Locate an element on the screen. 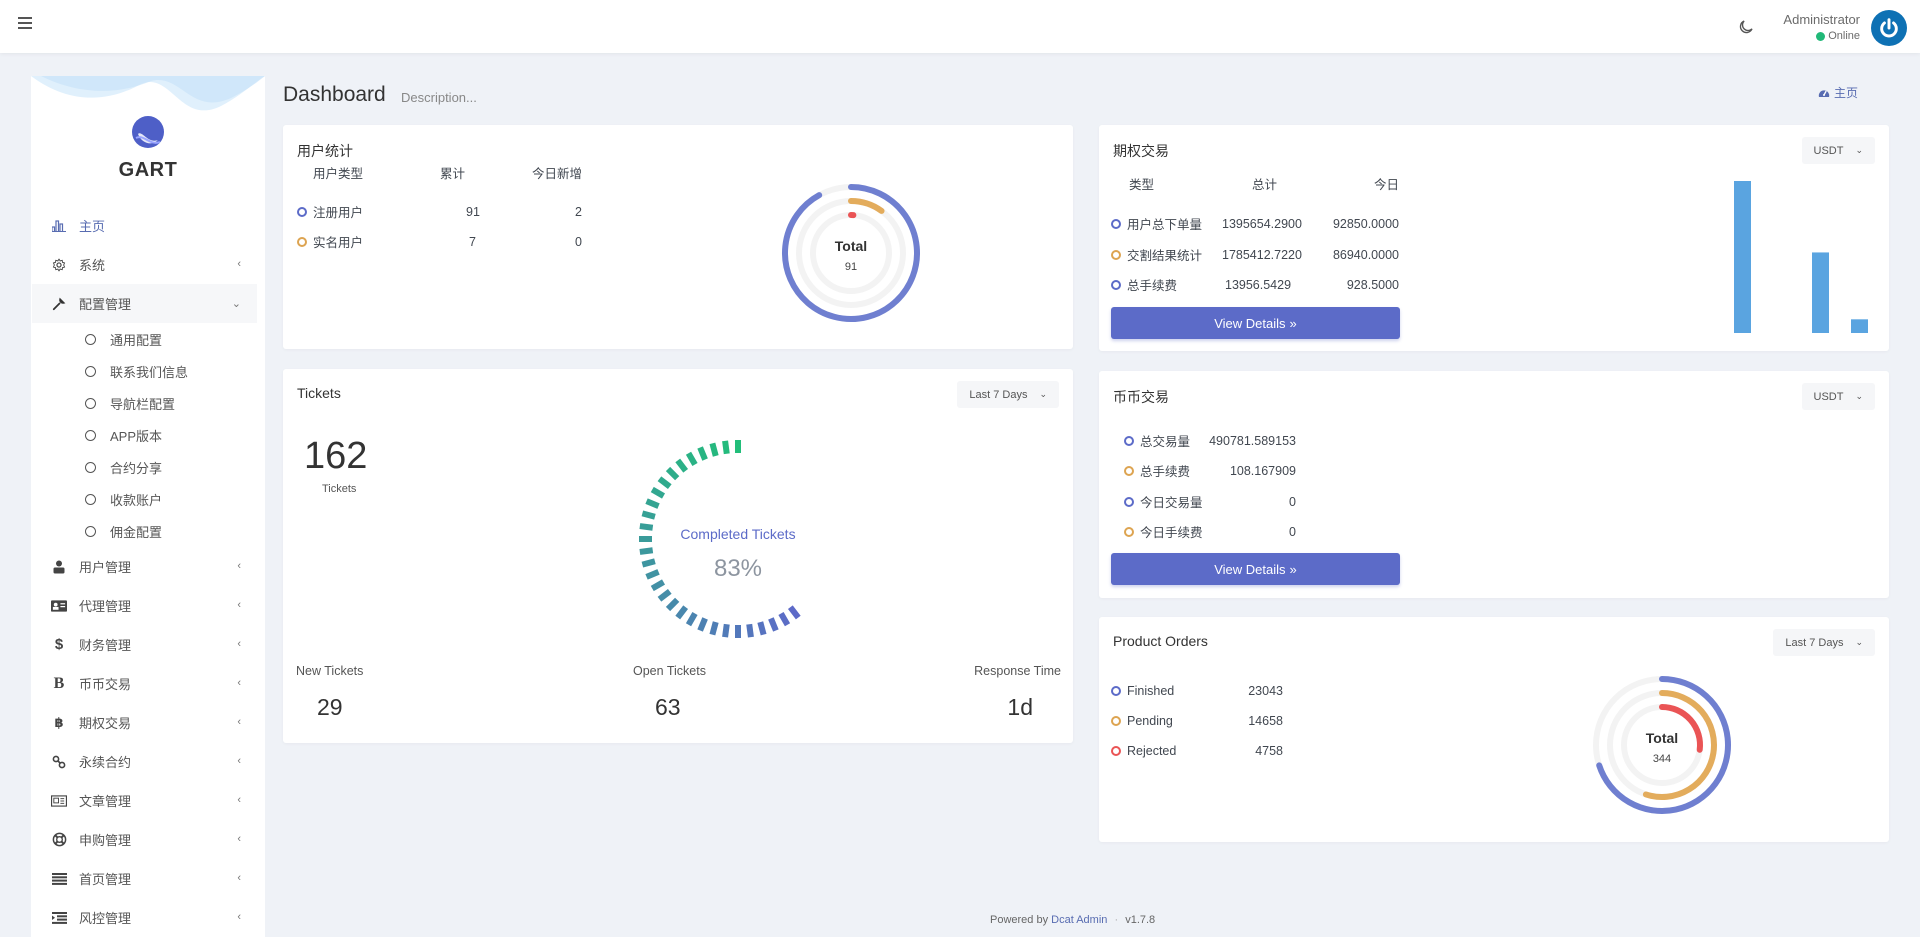 Image resolution: width=1920 pixels, height=937 pixels. button-label: View Details is located at coordinates (1250, 569).